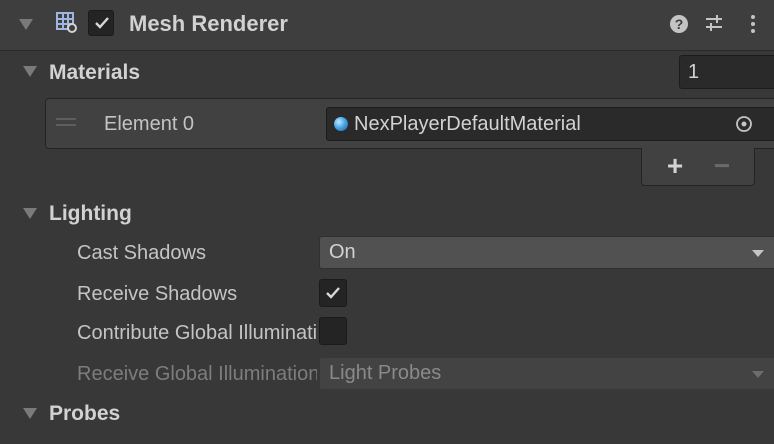  Describe the element at coordinates (30, 213) in the screenshot. I see `lighting-foldout-arrow-icon` at that location.